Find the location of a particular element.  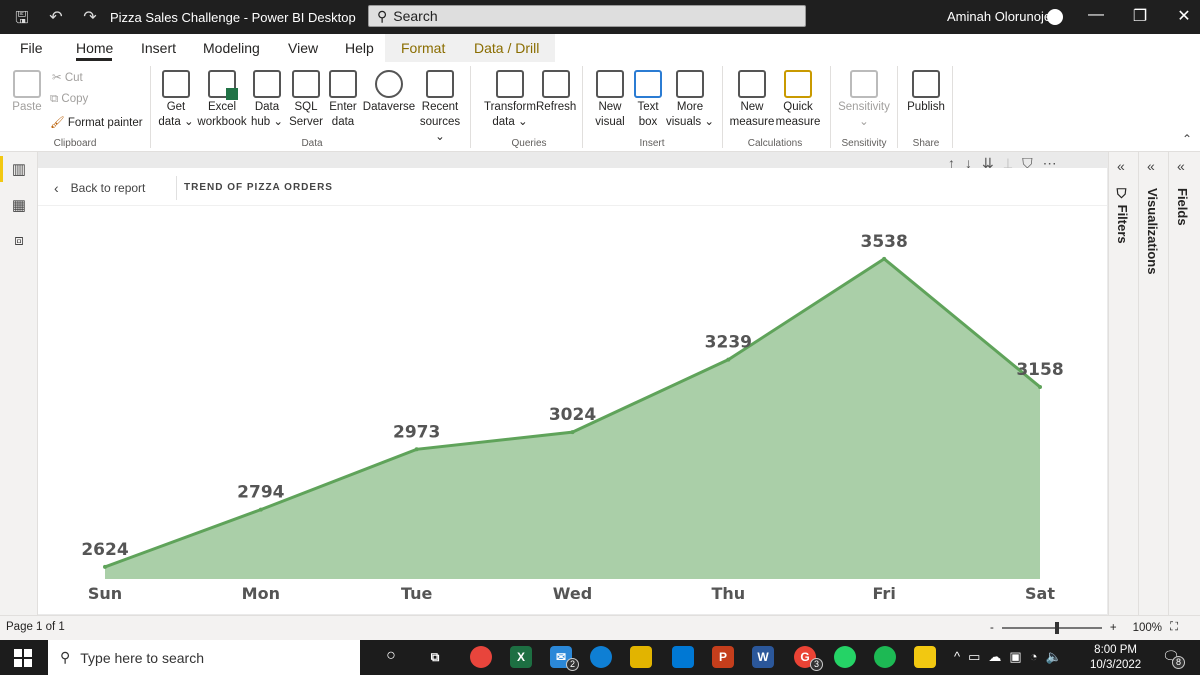

format-painter-button: 🖌 Format painter is located at coordinates (96, 122).